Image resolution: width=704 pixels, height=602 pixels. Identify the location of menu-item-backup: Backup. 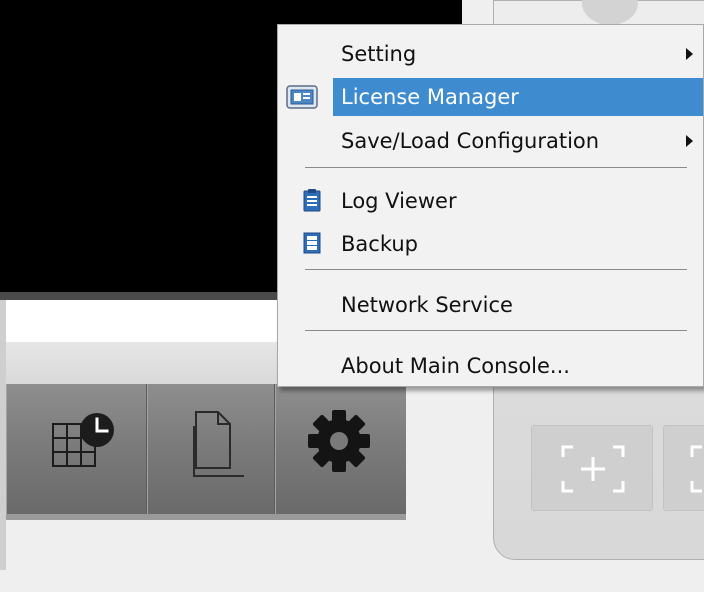
(490, 244).